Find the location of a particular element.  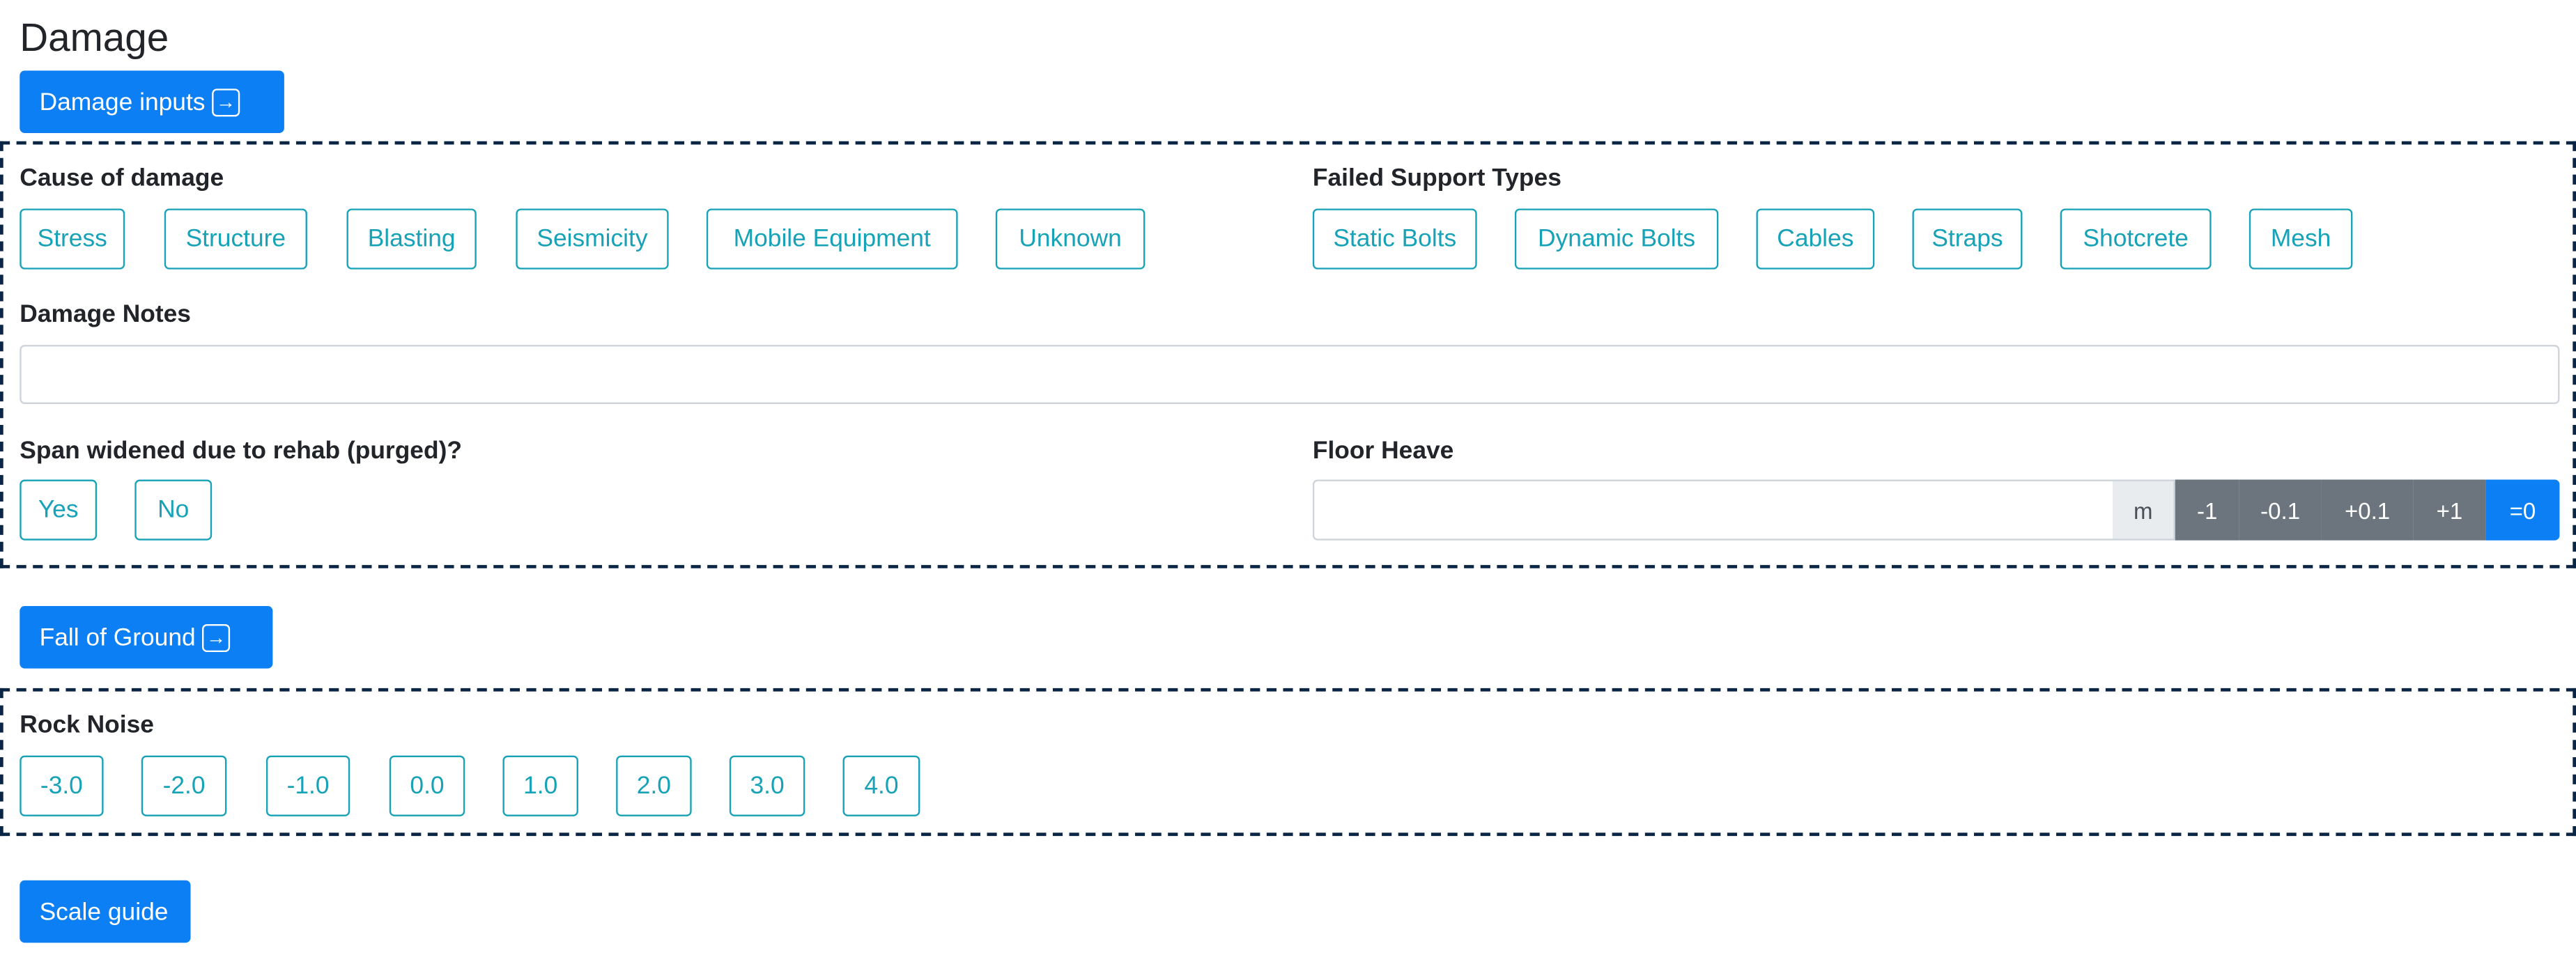

floor-heave-reset-button: =0 is located at coordinates (2522, 510).